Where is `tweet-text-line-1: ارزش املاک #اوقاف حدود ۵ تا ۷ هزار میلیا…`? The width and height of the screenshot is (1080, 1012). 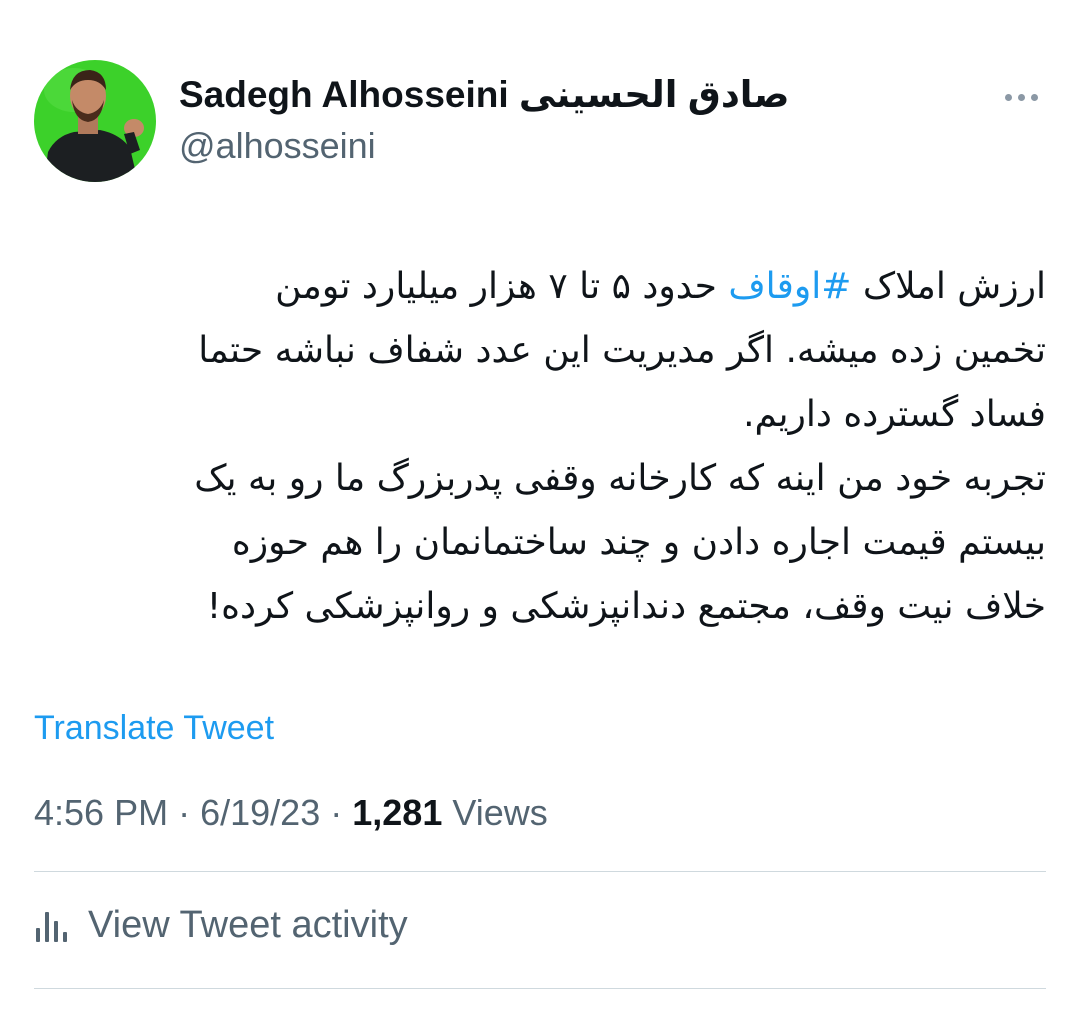 tweet-text-line-1: ارزش املاک #اوقاف حدود ۵ تا ۷ هزار میلیا… is located at coordinates (540, 287).